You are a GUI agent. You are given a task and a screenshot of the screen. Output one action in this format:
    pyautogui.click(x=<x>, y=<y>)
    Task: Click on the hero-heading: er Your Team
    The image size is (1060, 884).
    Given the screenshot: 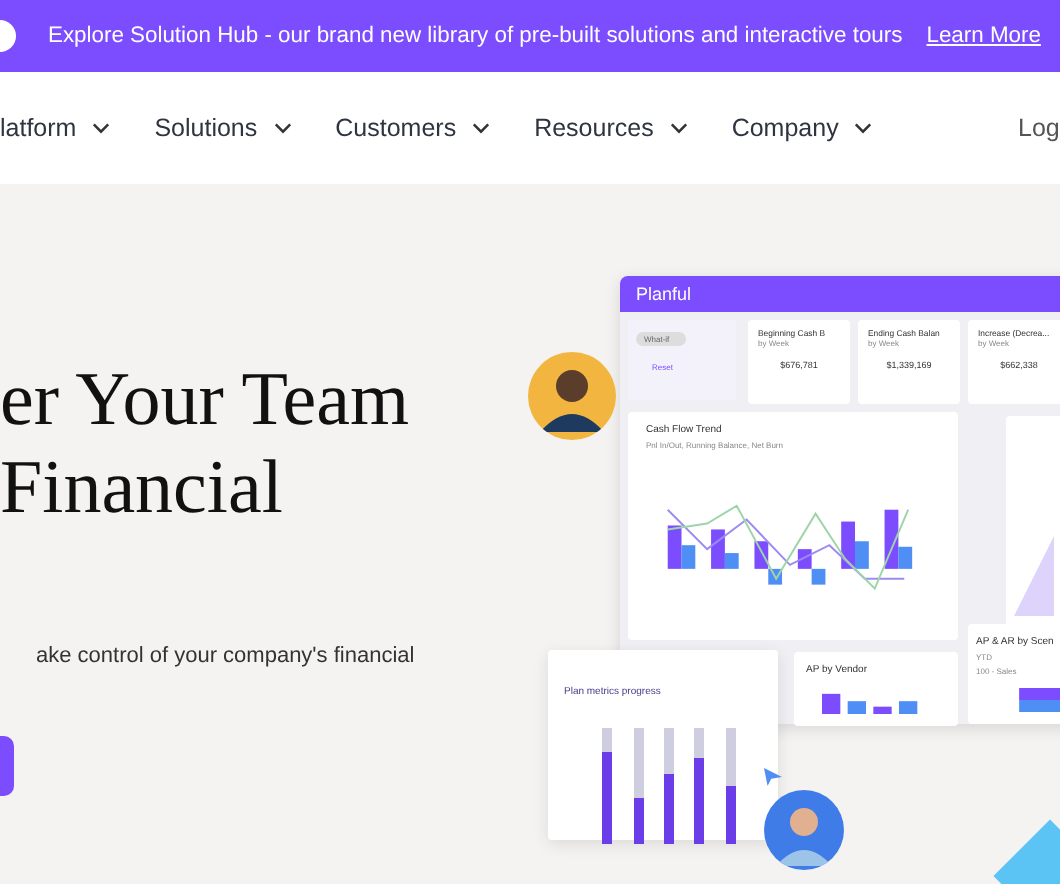 What is the action you would take?
    pyautogui.click(x=205, y=400)
    